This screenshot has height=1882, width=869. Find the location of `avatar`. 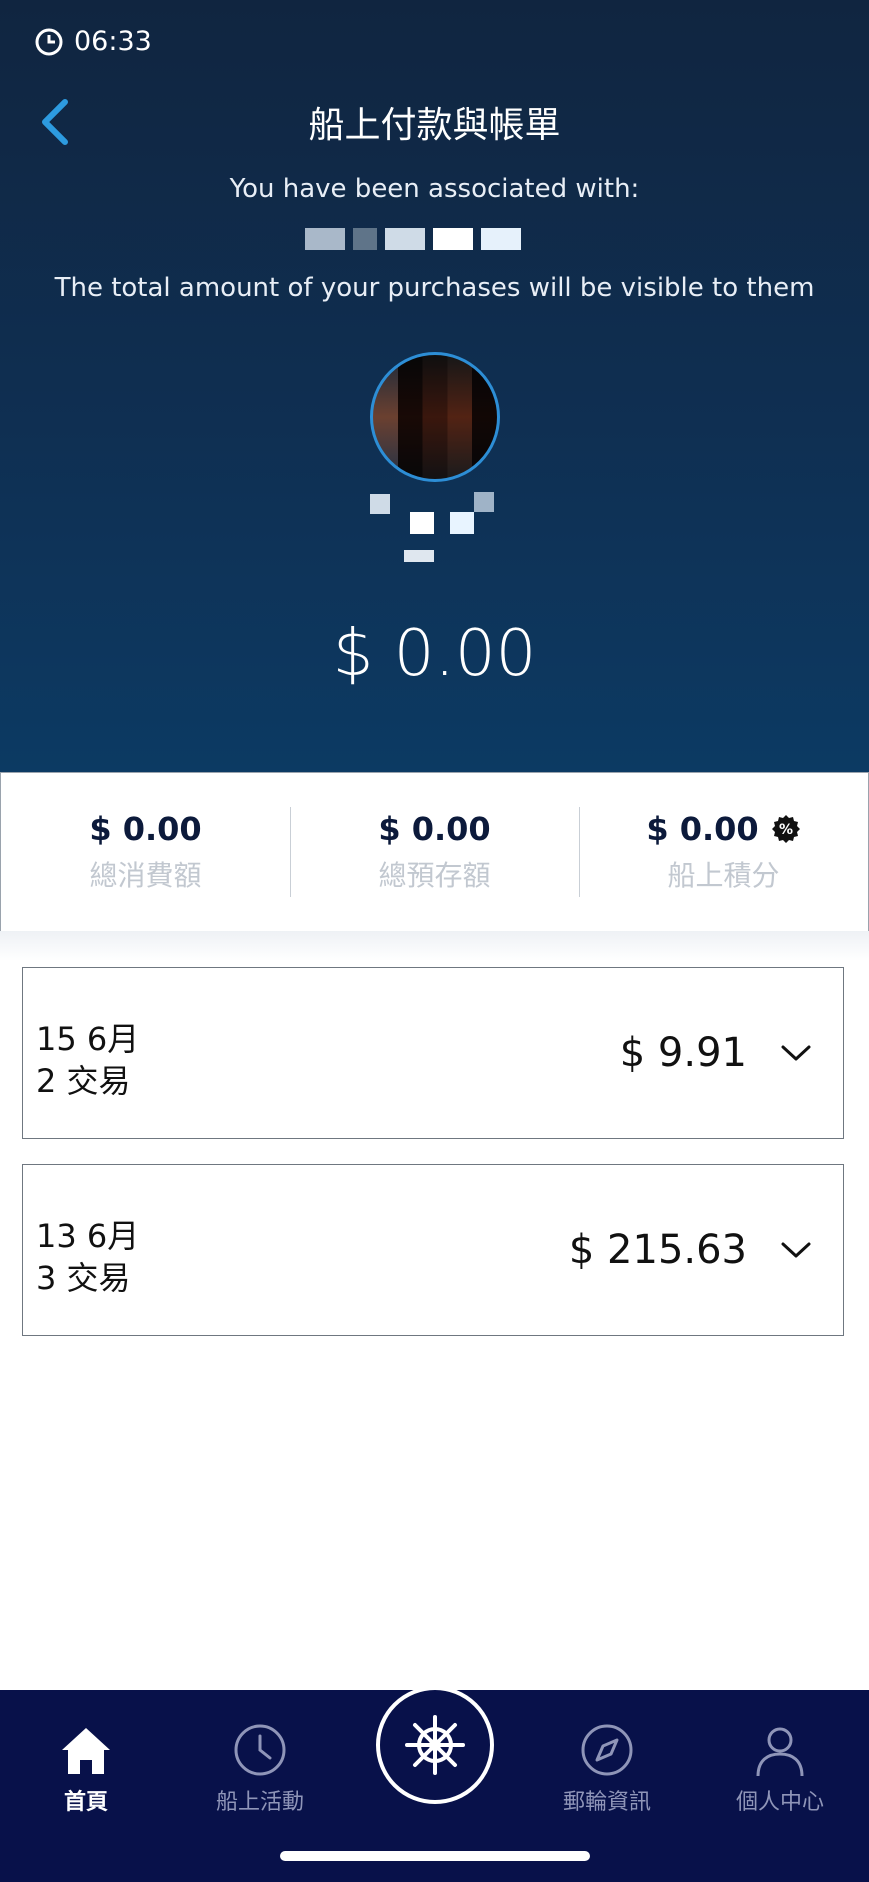

avatar is located at coordinates (435, 417).